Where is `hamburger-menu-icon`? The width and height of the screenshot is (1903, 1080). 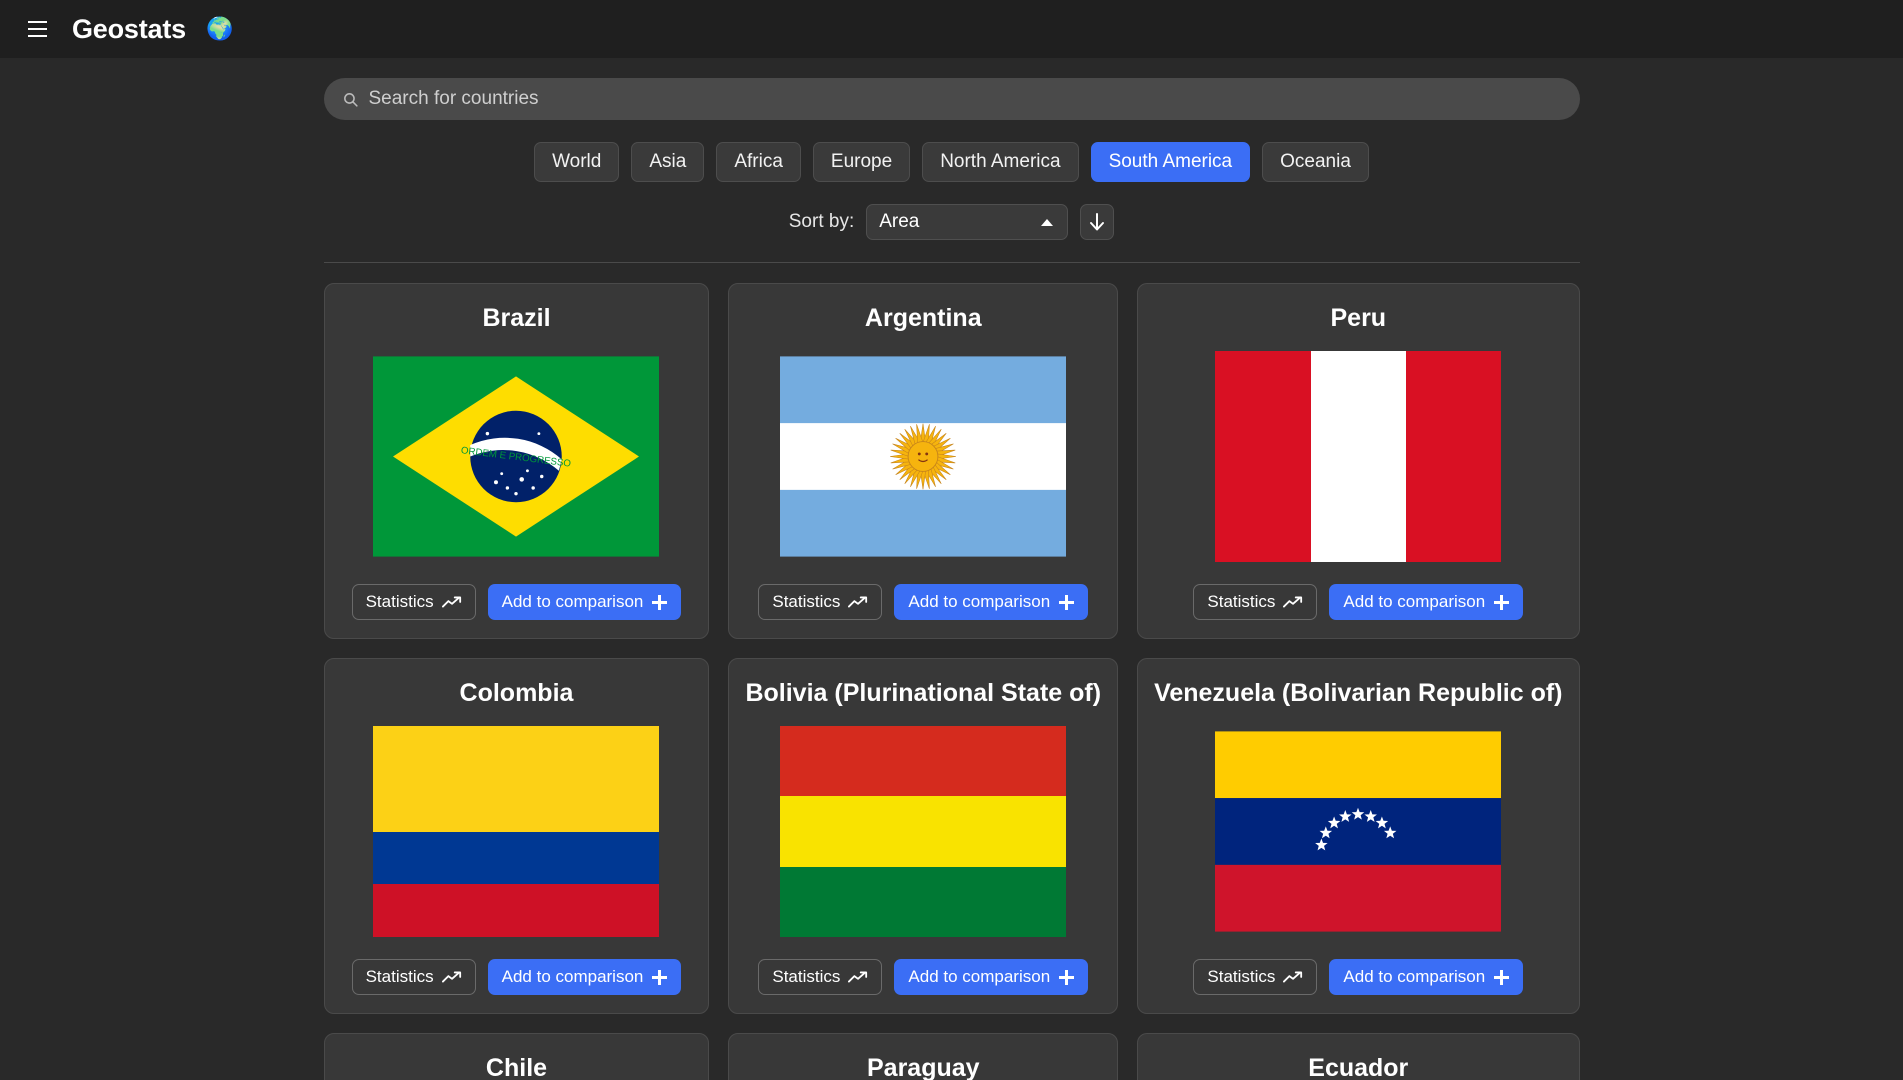 hamburger-menu-icon is located at coordinates (37, 29).